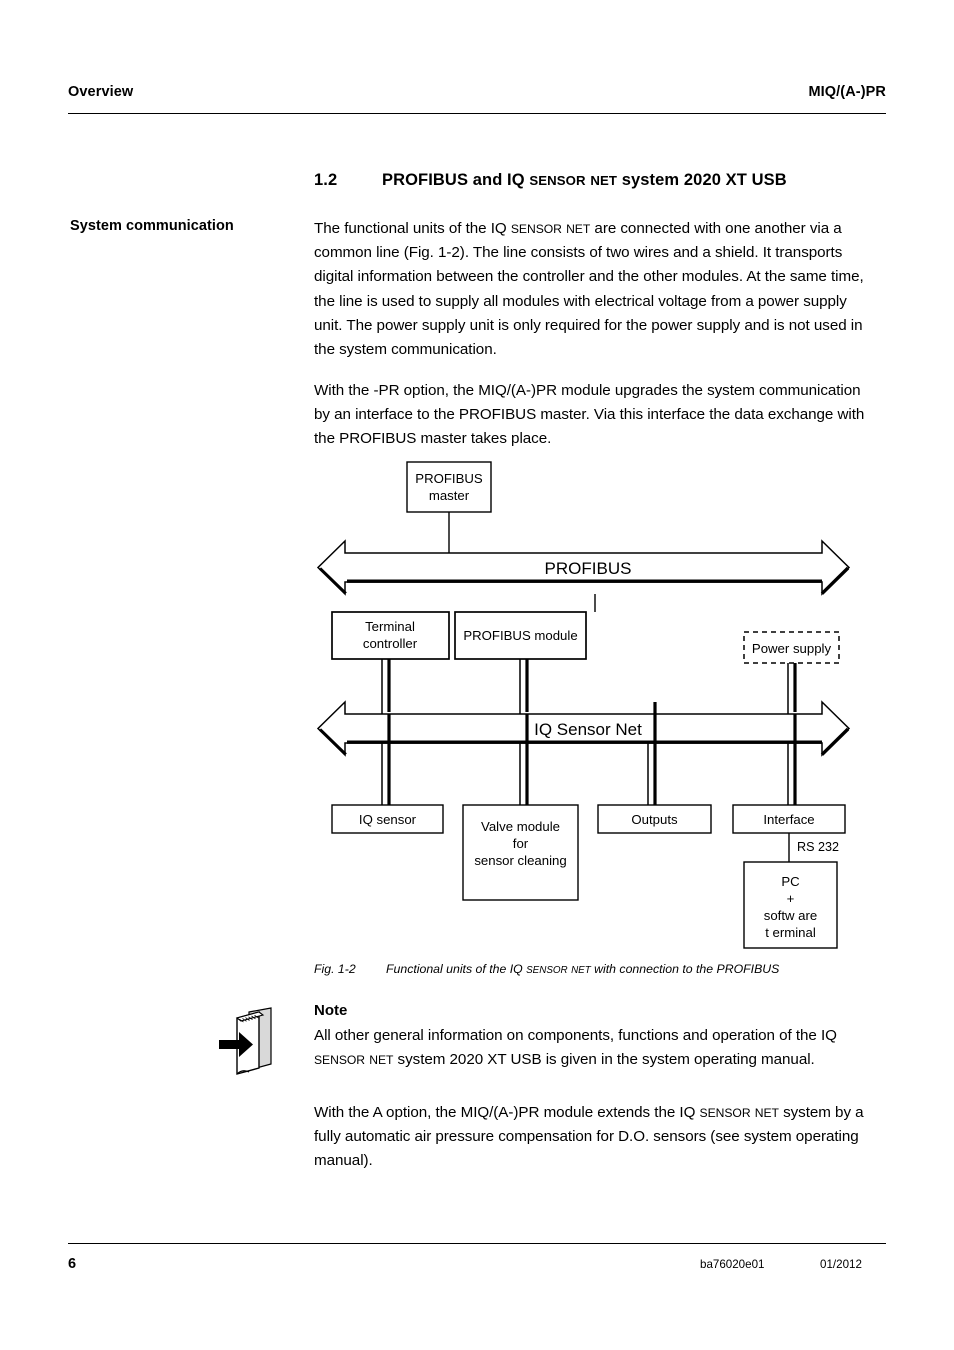 This screenshot has height=1350, width=954. I want to click on svg-text: Terminal, so click(390, 626).